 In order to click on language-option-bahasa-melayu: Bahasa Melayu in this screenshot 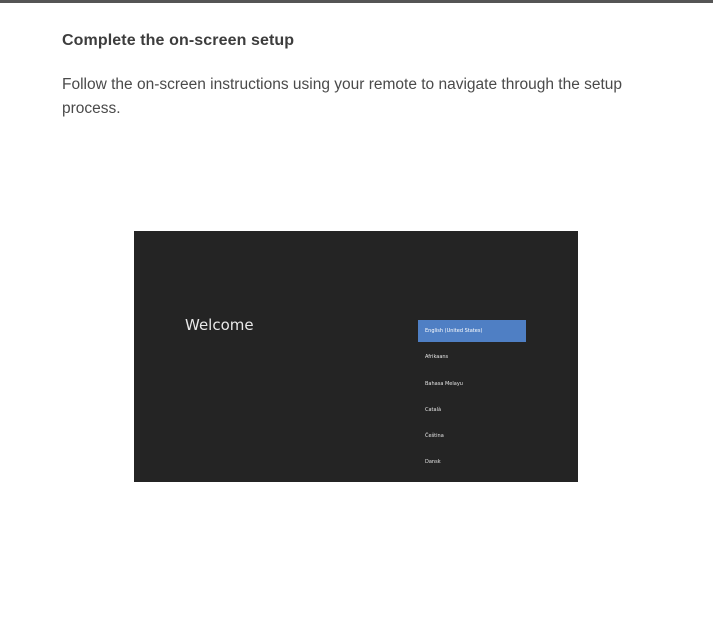, I will do `click(472, 384)`.